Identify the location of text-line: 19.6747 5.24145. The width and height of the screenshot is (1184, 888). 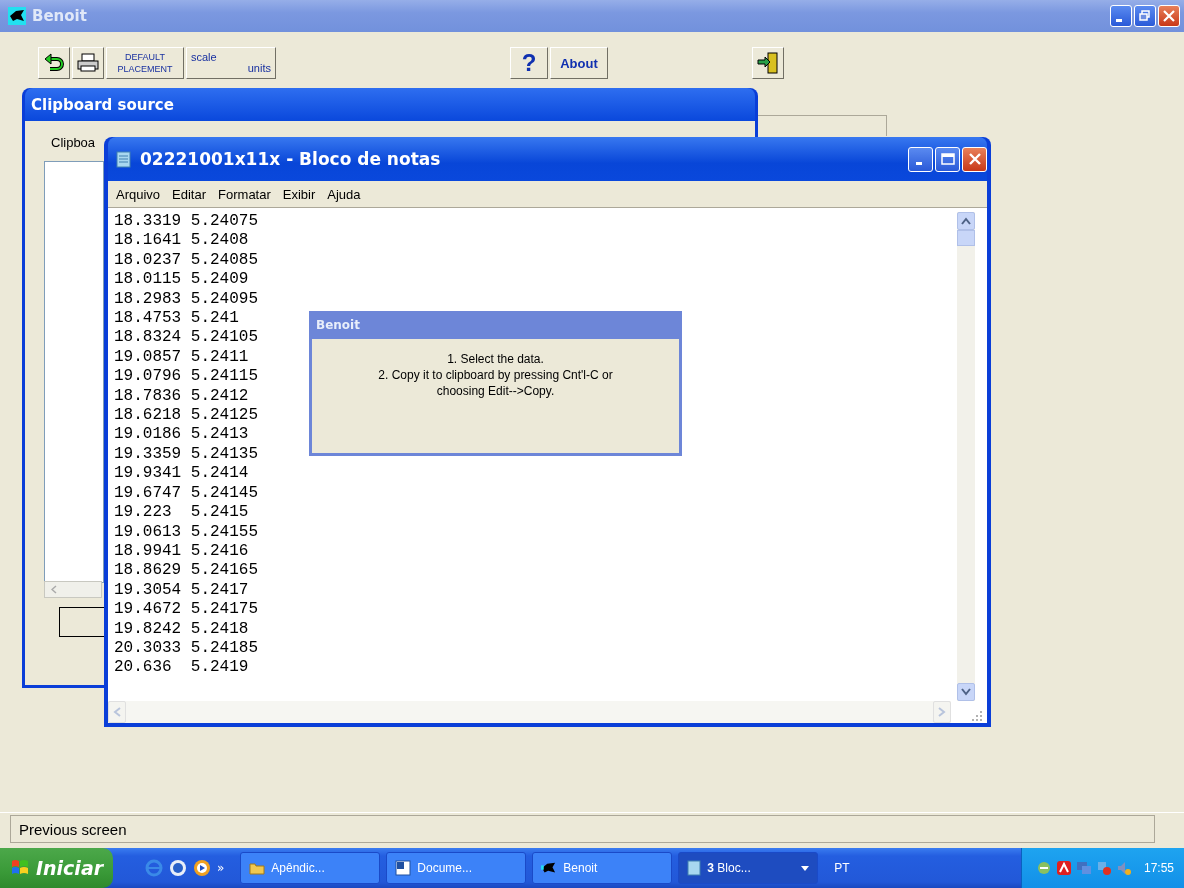
(186, 493).